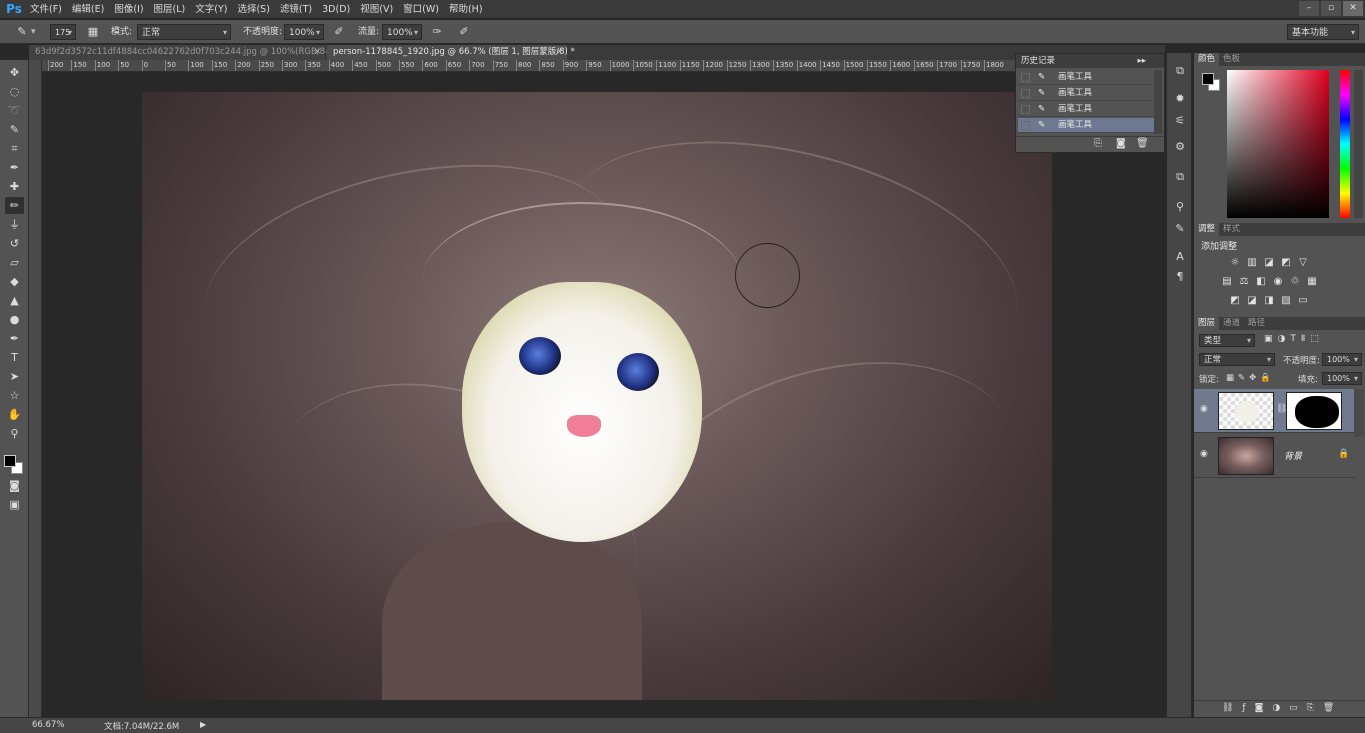 This screenshot has width=1365, height=733. Describe the element at coordinates (14, 72) in the screenshot. I see `move-tool-icon: ✥` at that location.